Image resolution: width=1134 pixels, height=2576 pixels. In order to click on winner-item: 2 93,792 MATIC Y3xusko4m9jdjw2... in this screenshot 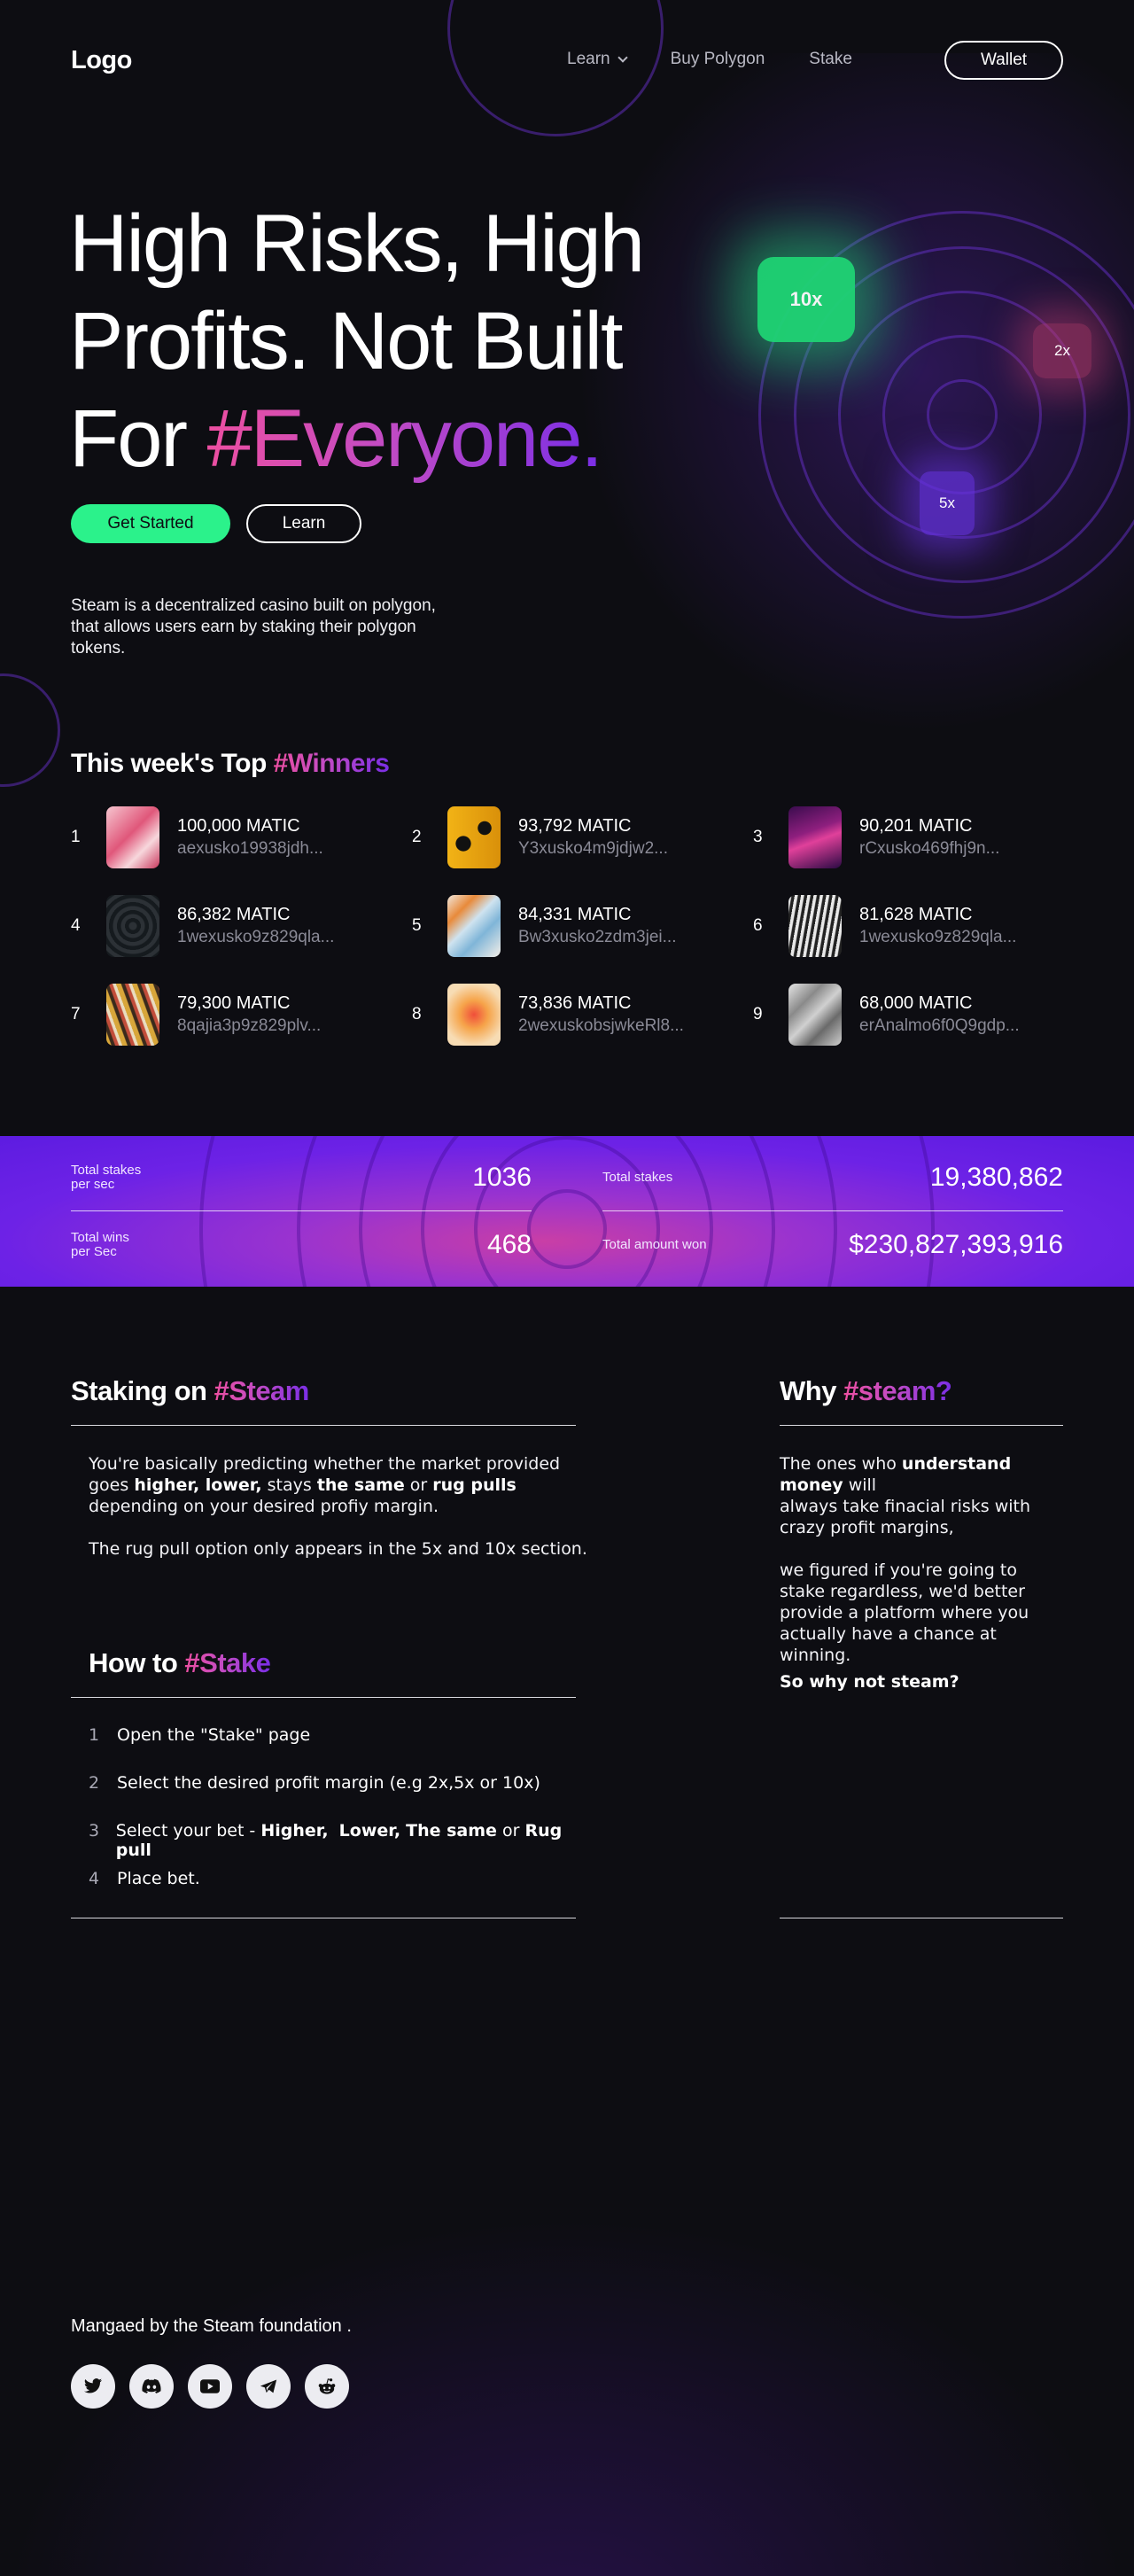, I will do `click(582, 837)`.